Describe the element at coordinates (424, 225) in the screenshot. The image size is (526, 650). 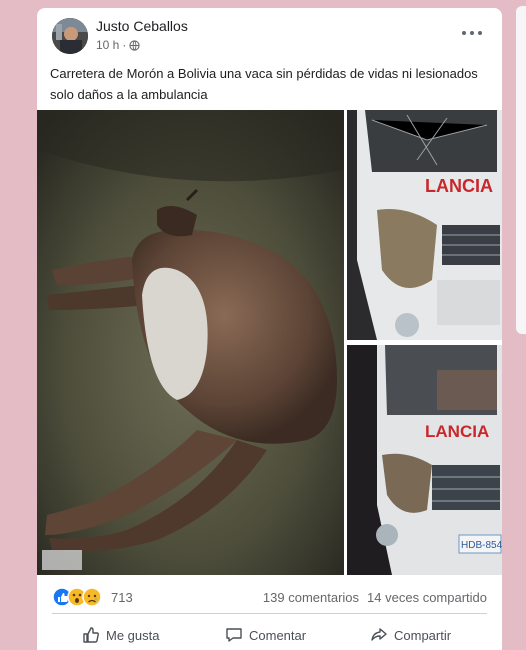
I see `ambulance-photo-top: LANCIA` at that location.